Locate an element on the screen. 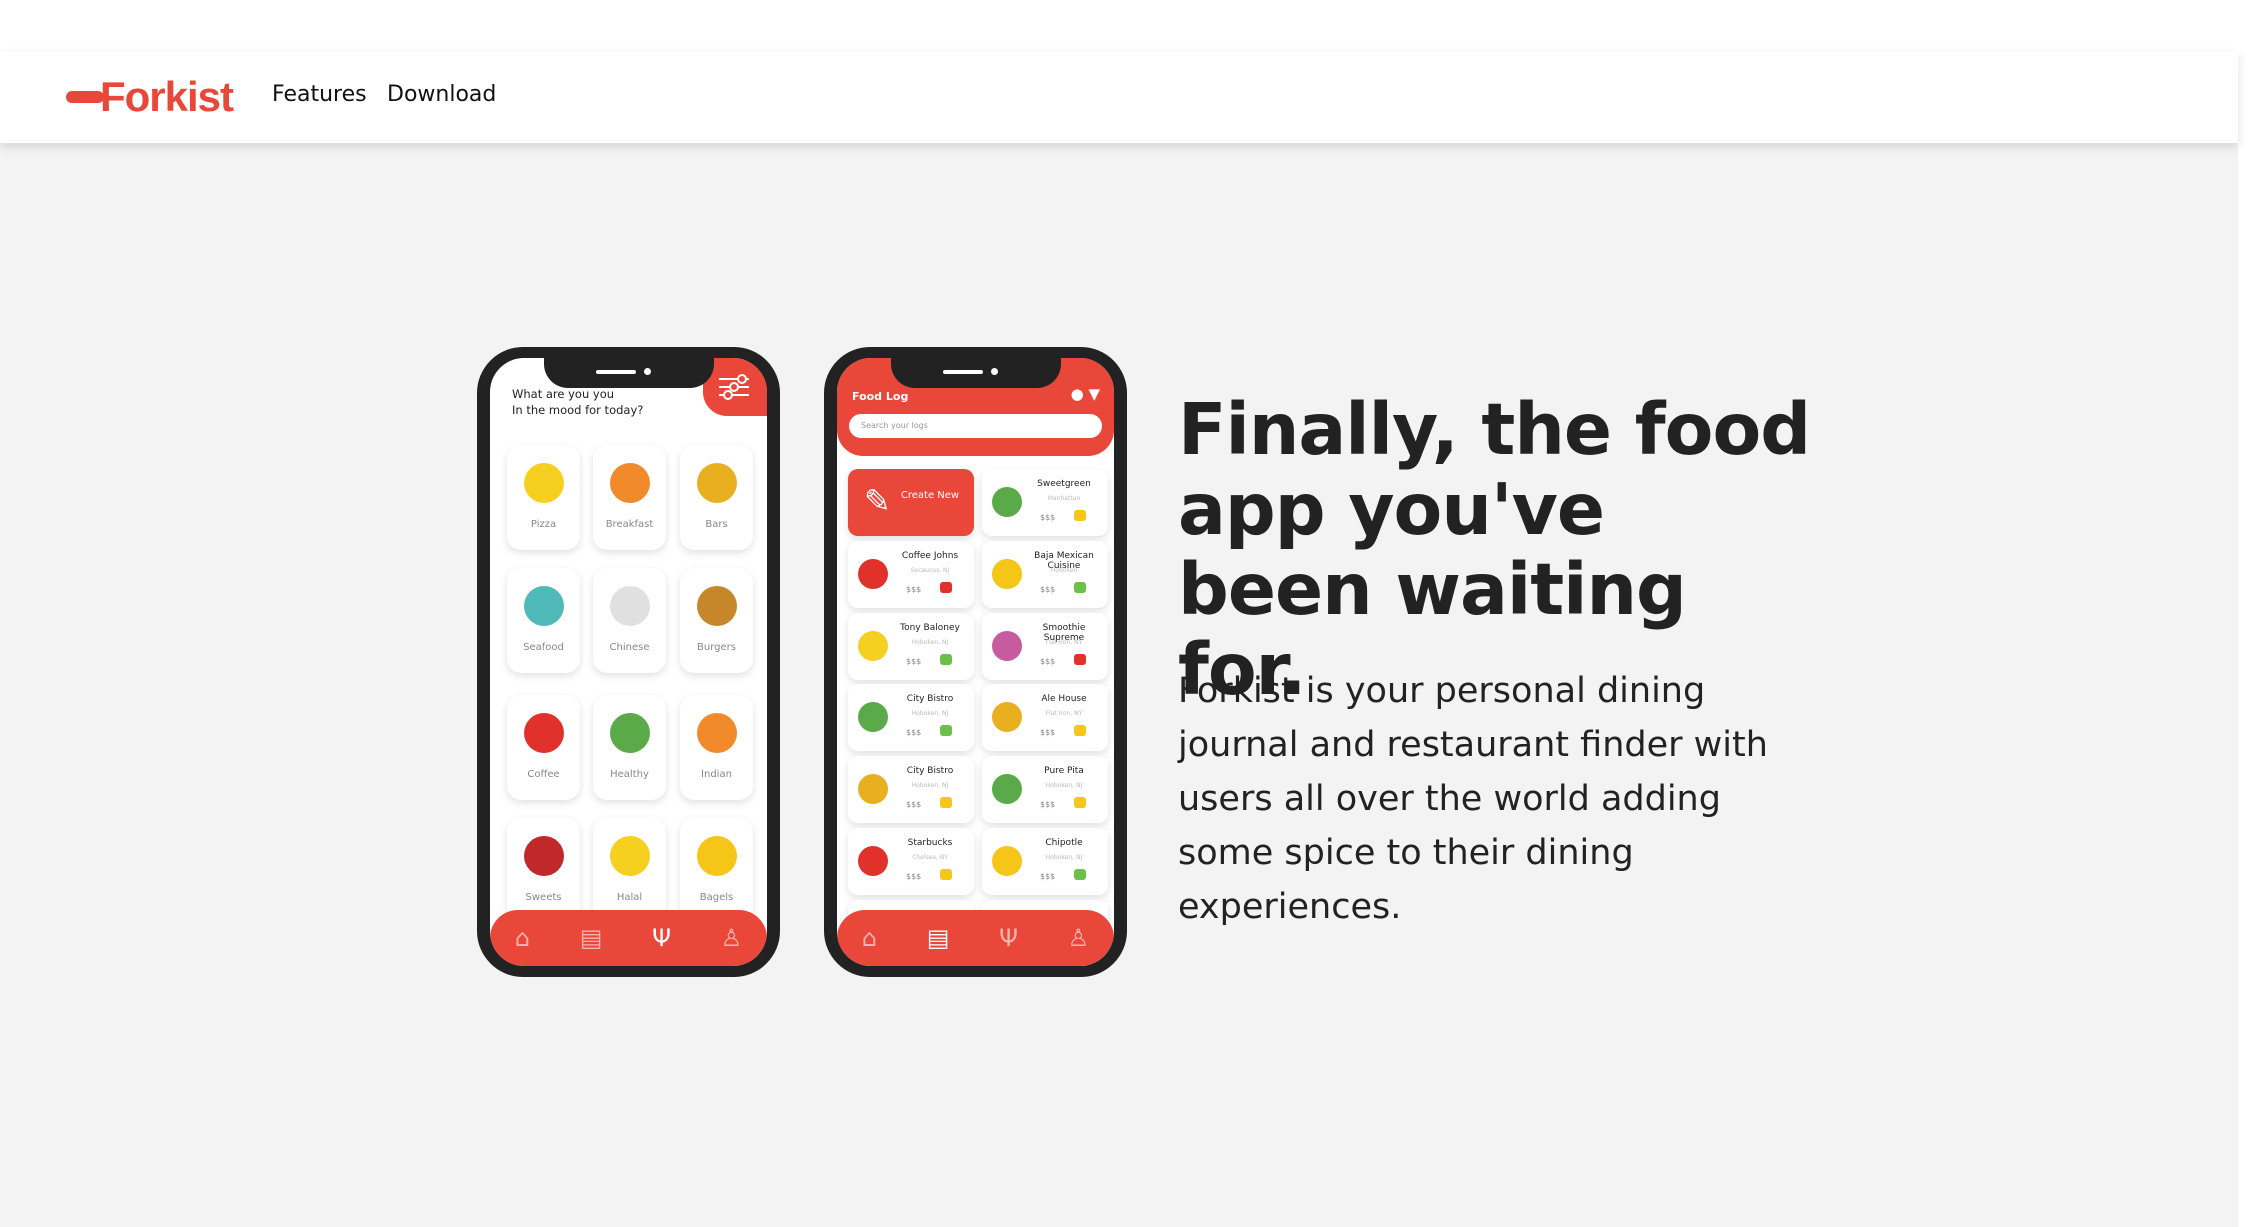 This screenshot has height=1227, width=2250. restaurant-name: Starbucks is located at coordinates (930, 843).